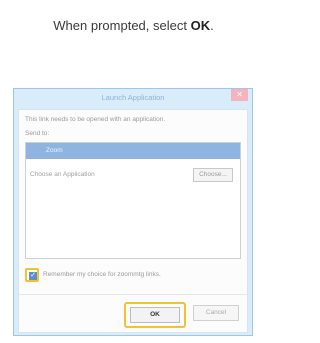  What do you see at coordinates (54, 150) in the screenshot?
I see `list-item-label: Zoom` at bounding box center [54, 150].